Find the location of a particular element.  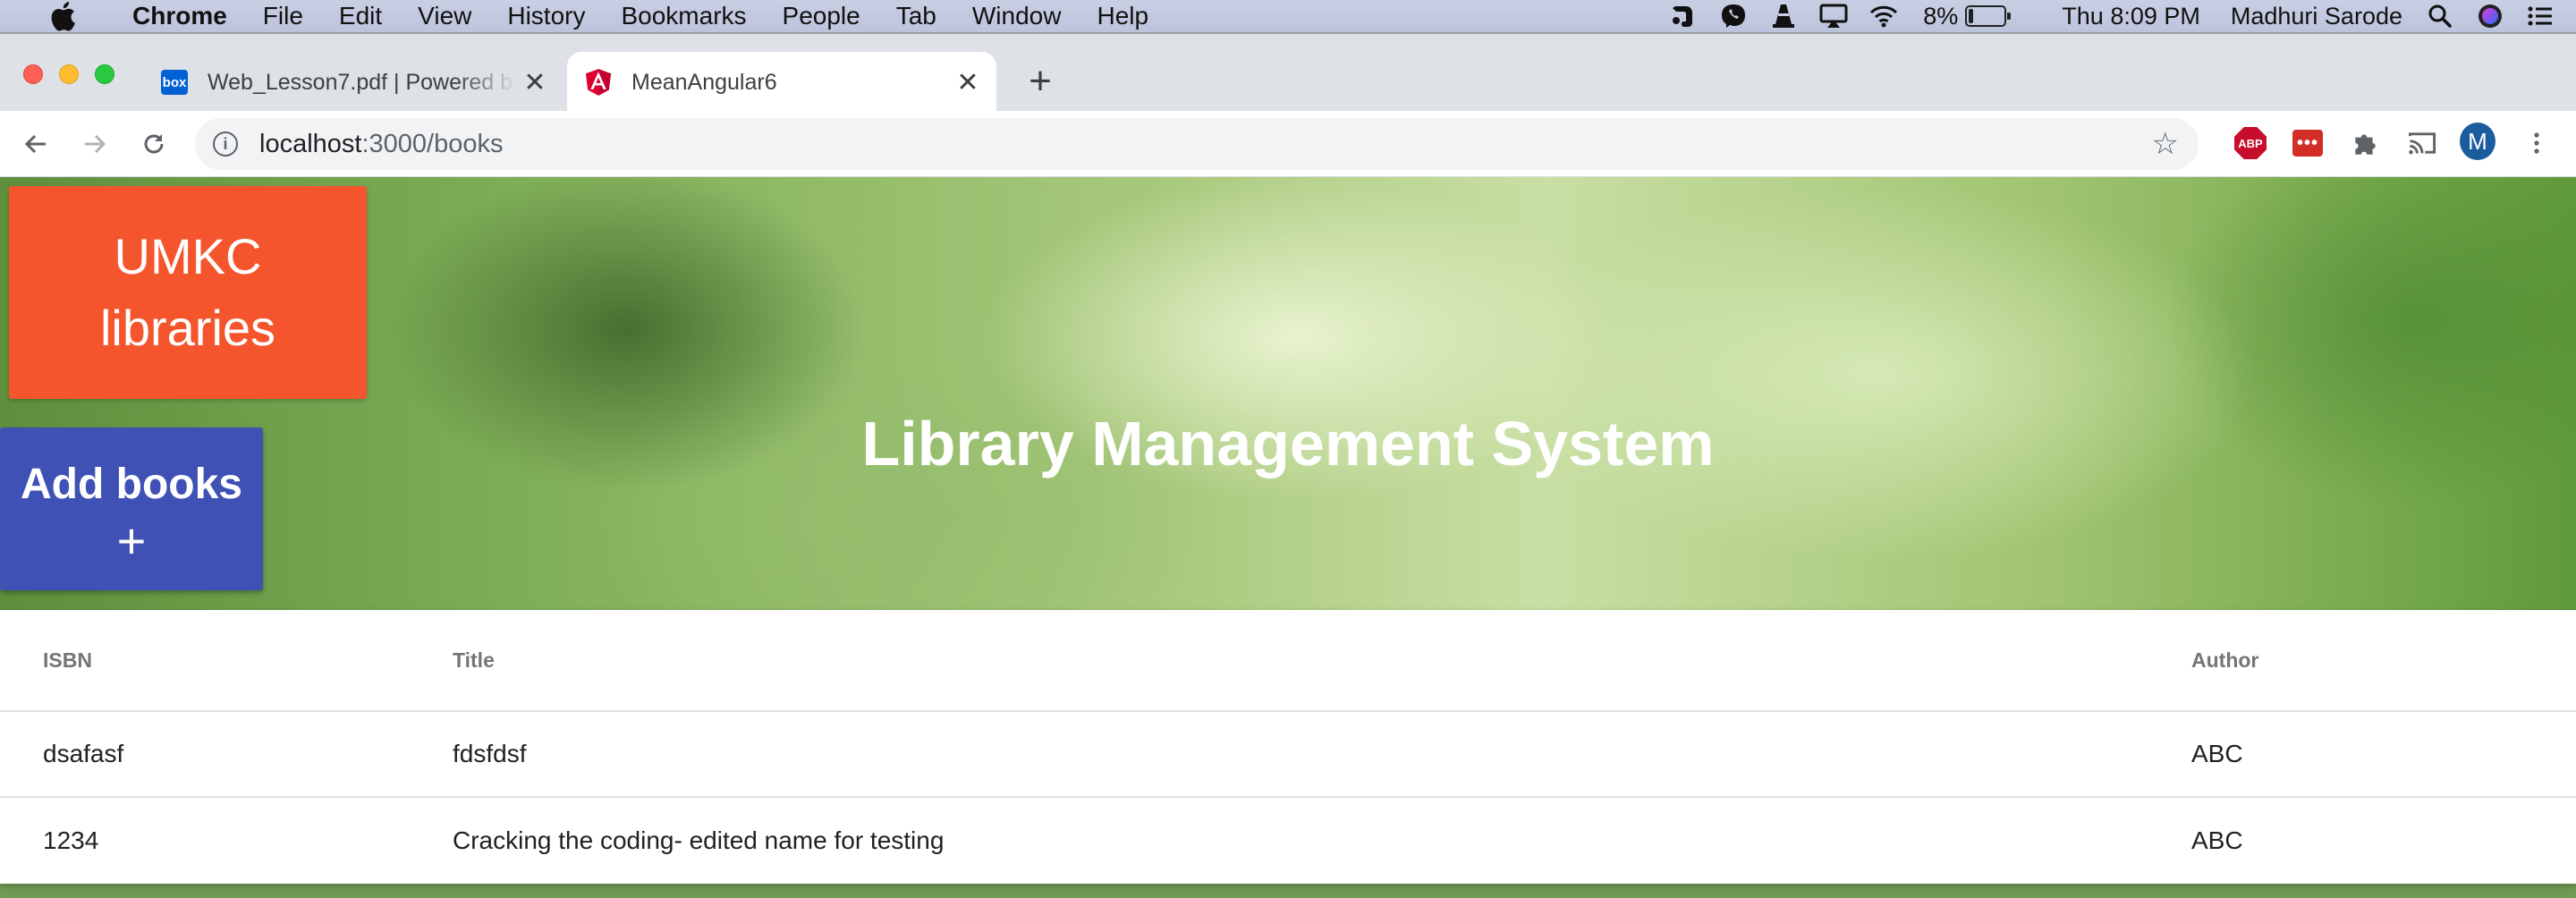

brand-line-2: libraries is located at coordinates (187, 328).